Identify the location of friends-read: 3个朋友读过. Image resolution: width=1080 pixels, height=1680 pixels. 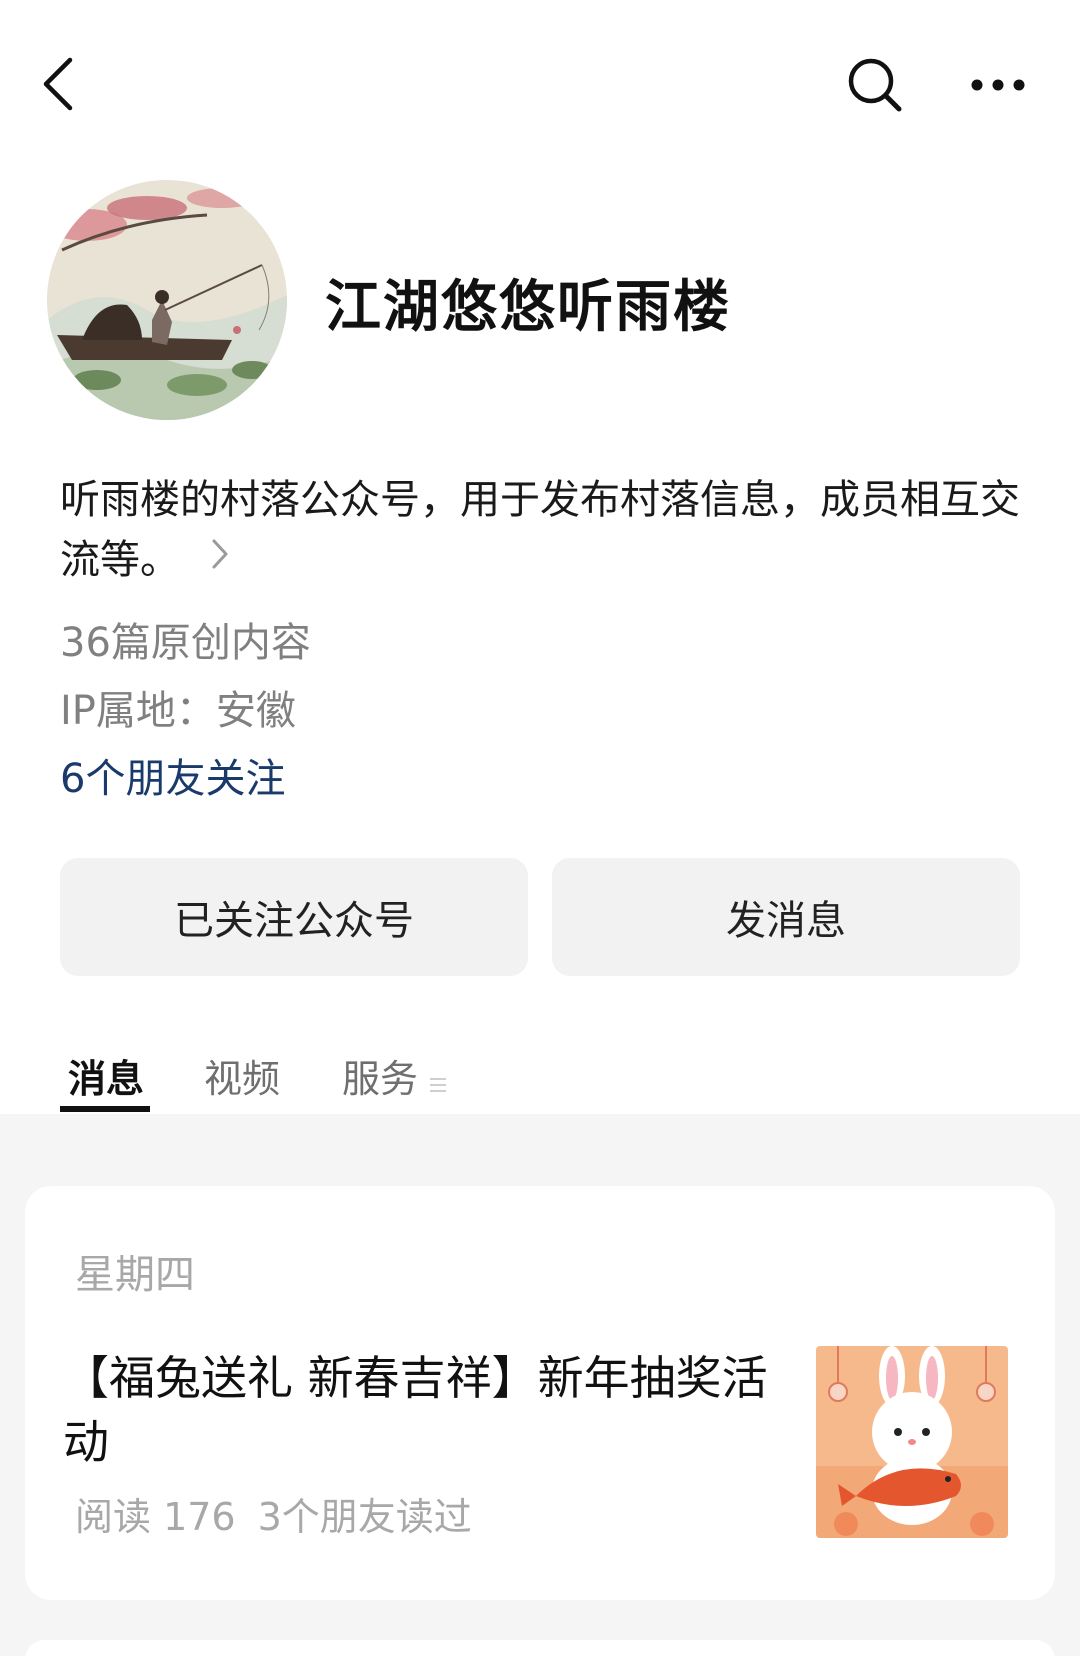
(364, 1517).